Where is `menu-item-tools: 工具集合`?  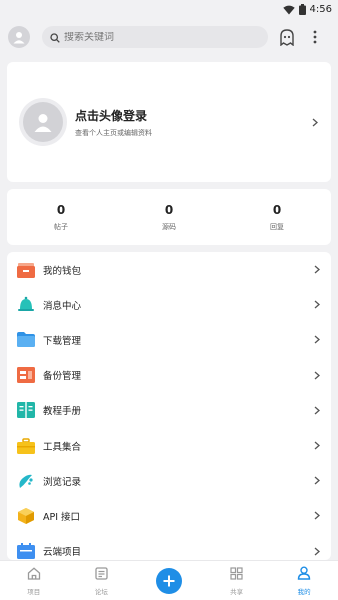 menu-item-tools: 工具集合 is located at coordinates (169, 445).